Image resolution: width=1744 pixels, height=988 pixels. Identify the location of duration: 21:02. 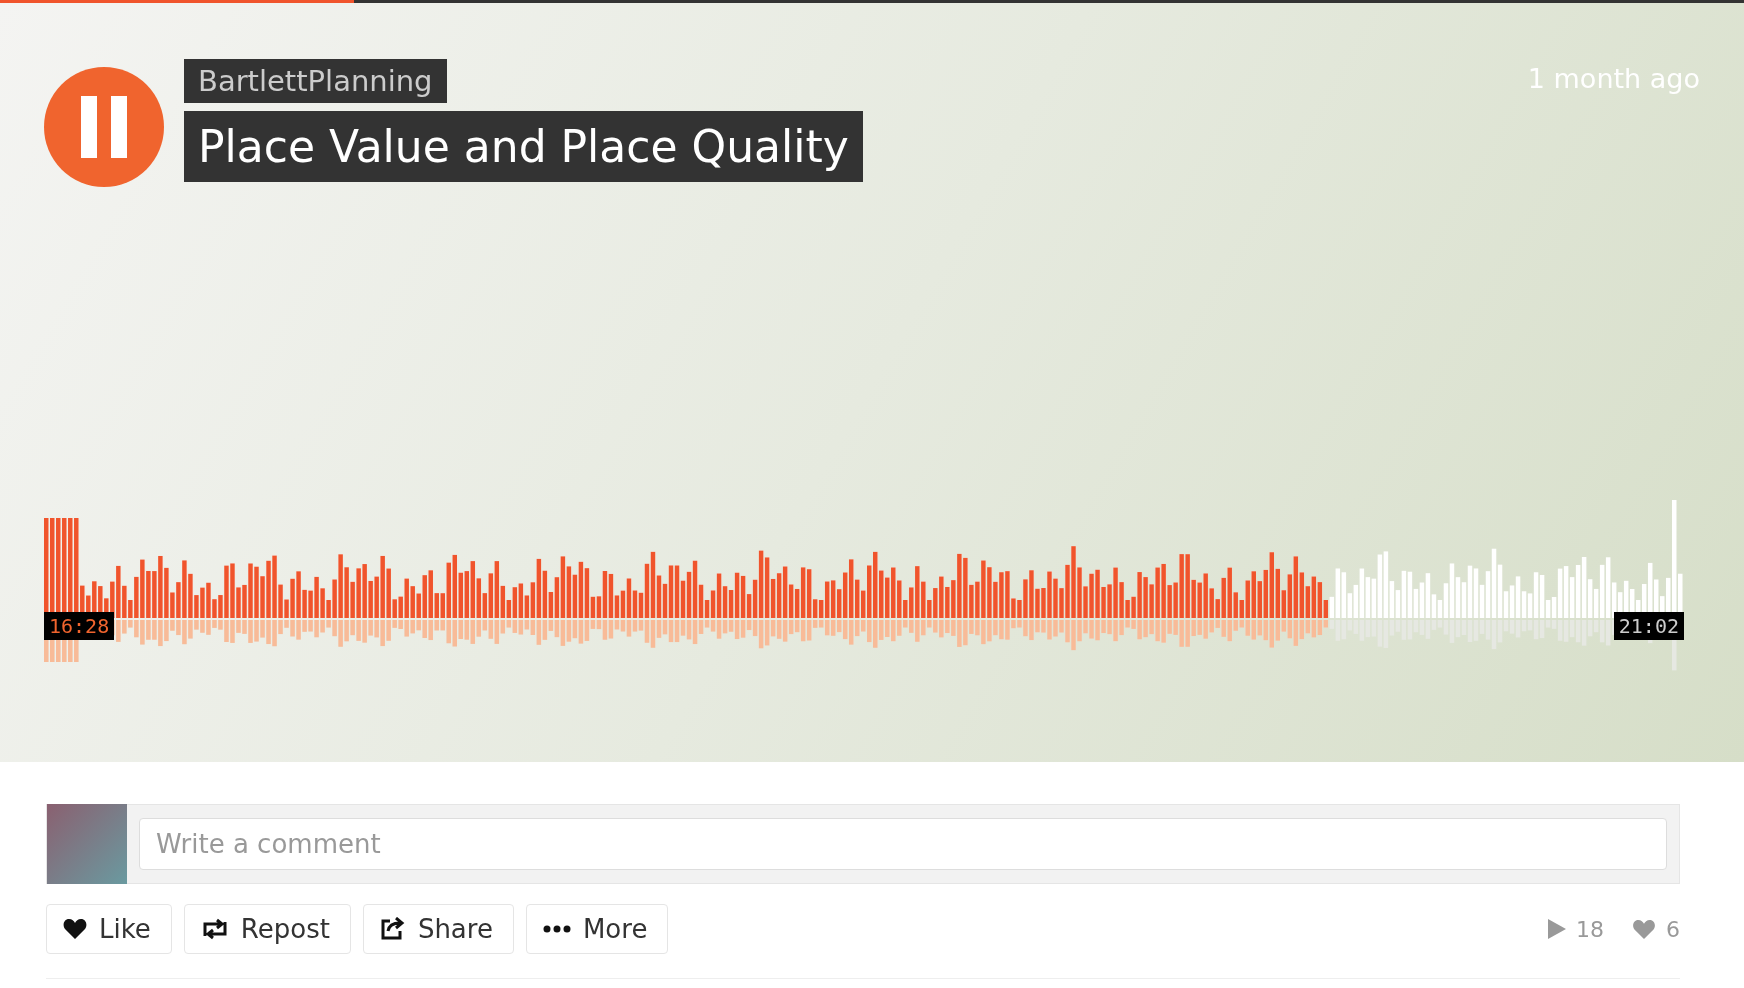
(1648, 626).